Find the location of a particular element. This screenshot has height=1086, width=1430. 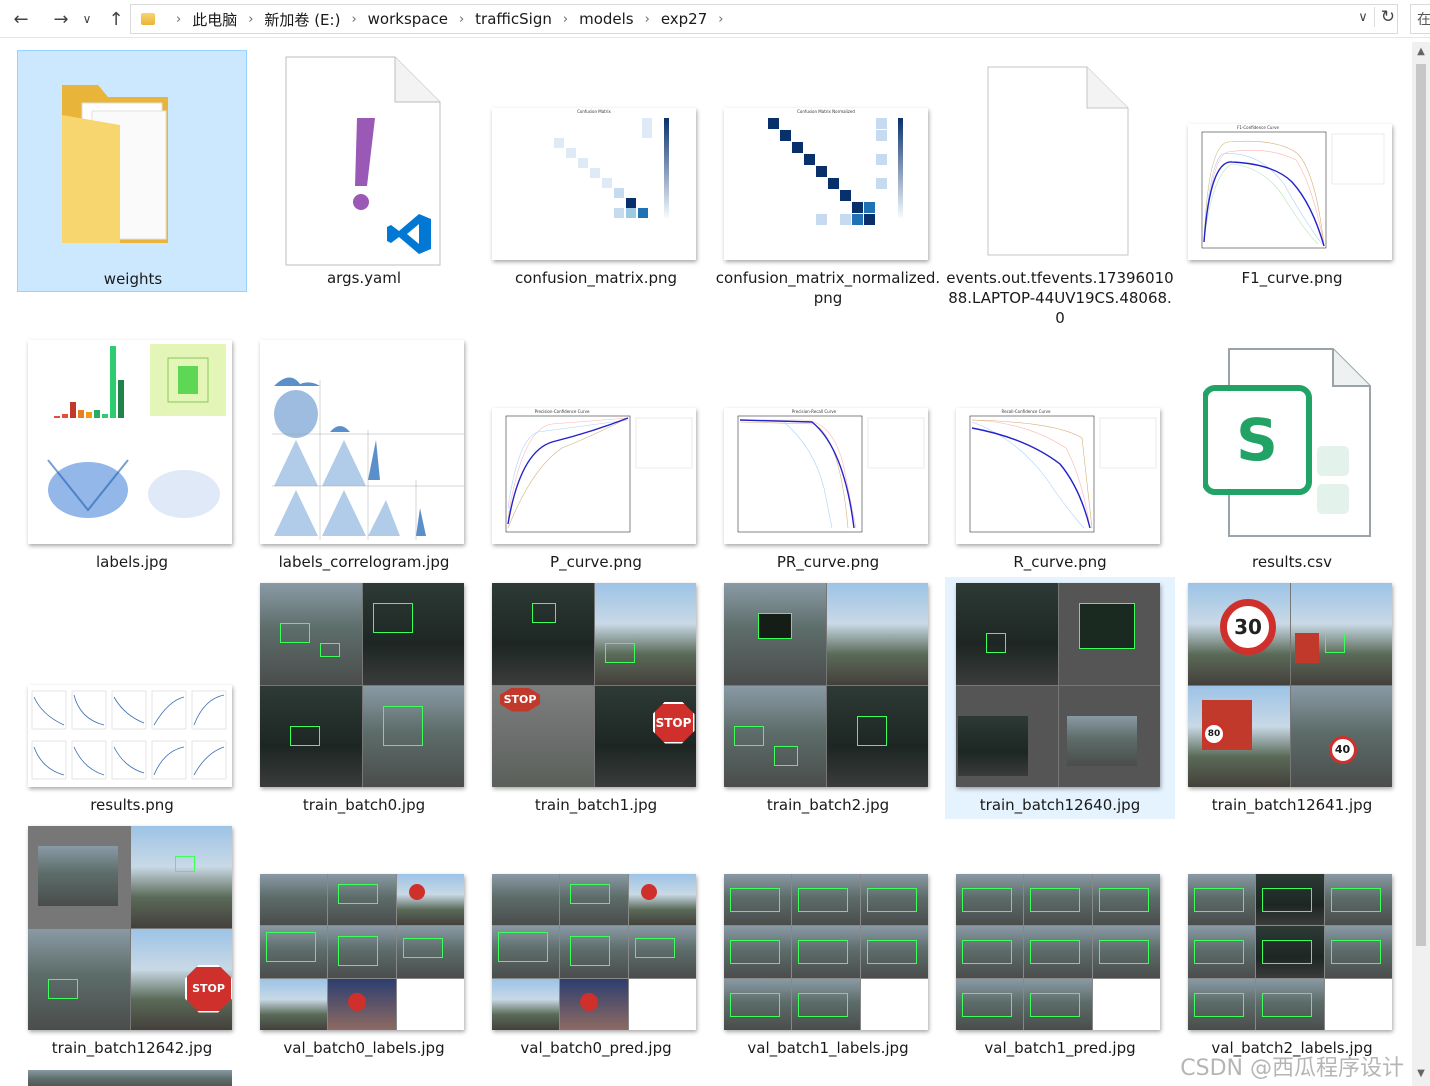

file-name: confusion_matrix_normalized.png is located at coordinates (828, 288).